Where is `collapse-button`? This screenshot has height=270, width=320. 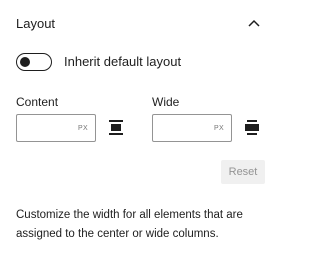
collapse-button is located at coordinates (254, 24).